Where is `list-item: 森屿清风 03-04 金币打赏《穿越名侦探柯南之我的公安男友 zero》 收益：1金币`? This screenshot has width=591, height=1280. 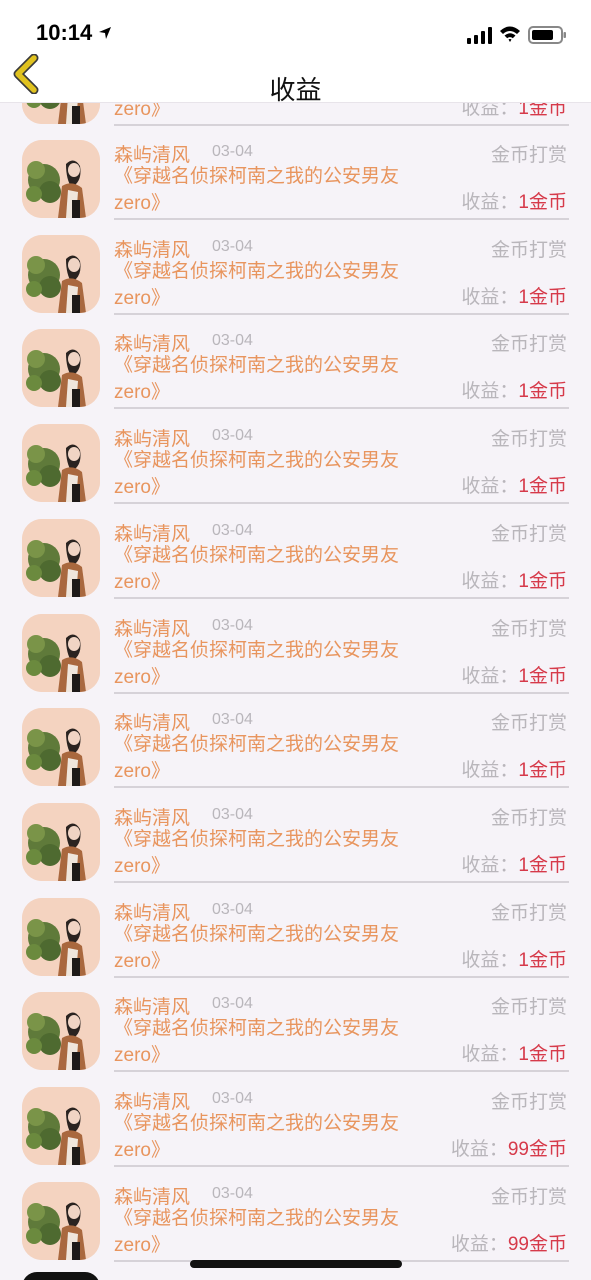
list-item: 森屿清风 03-04 金币打赏《穿越名侦探柯南之我的公安男友 zero》 收益：1金币 is located at coordinates (295, 1033).